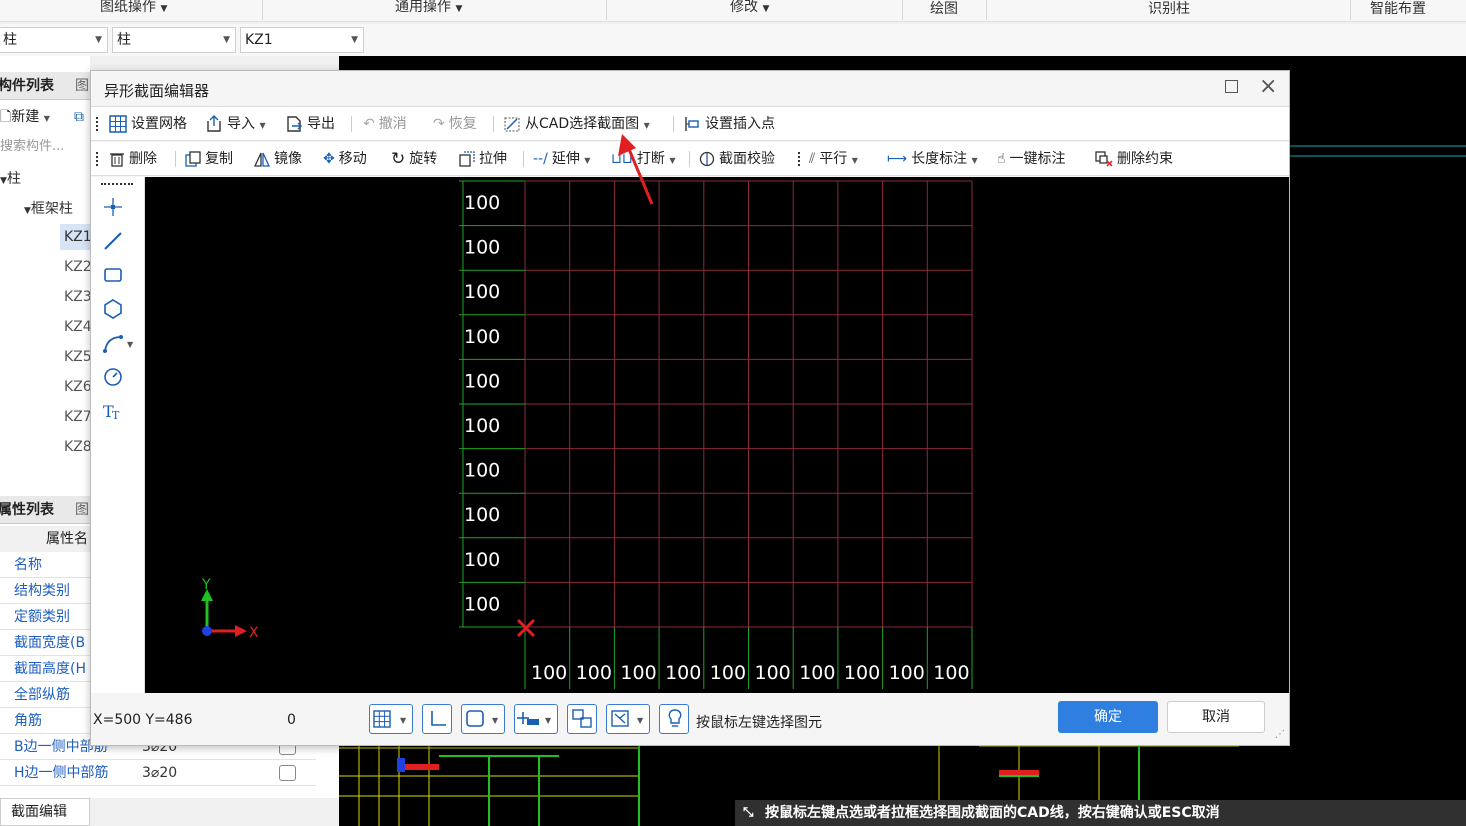 The height and width of the screenshot is (826, 1466). I want to click on export-button: 导出, so click(310, 124).